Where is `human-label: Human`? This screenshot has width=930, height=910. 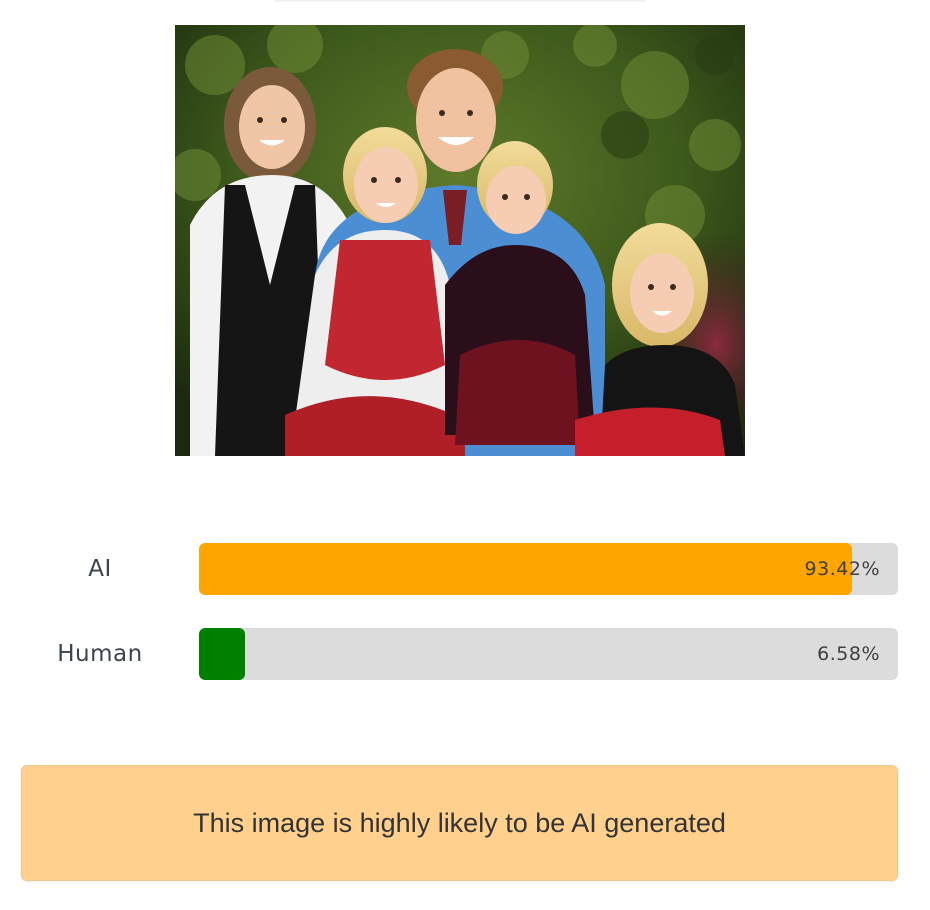
human-label: Human is located at coordinates (100, 654).